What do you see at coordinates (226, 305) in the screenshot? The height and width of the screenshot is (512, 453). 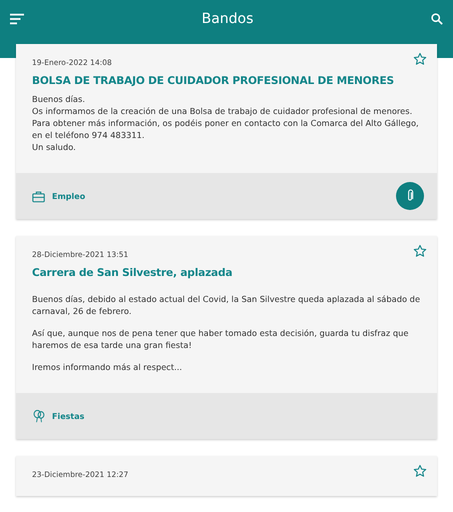 I see `notice-text: Buenos días, debido al estado actual del Covid, la San Silvestre queda aplazada al sábado de carnaval, 26 de febrero.` at bounding box center [226, 305].